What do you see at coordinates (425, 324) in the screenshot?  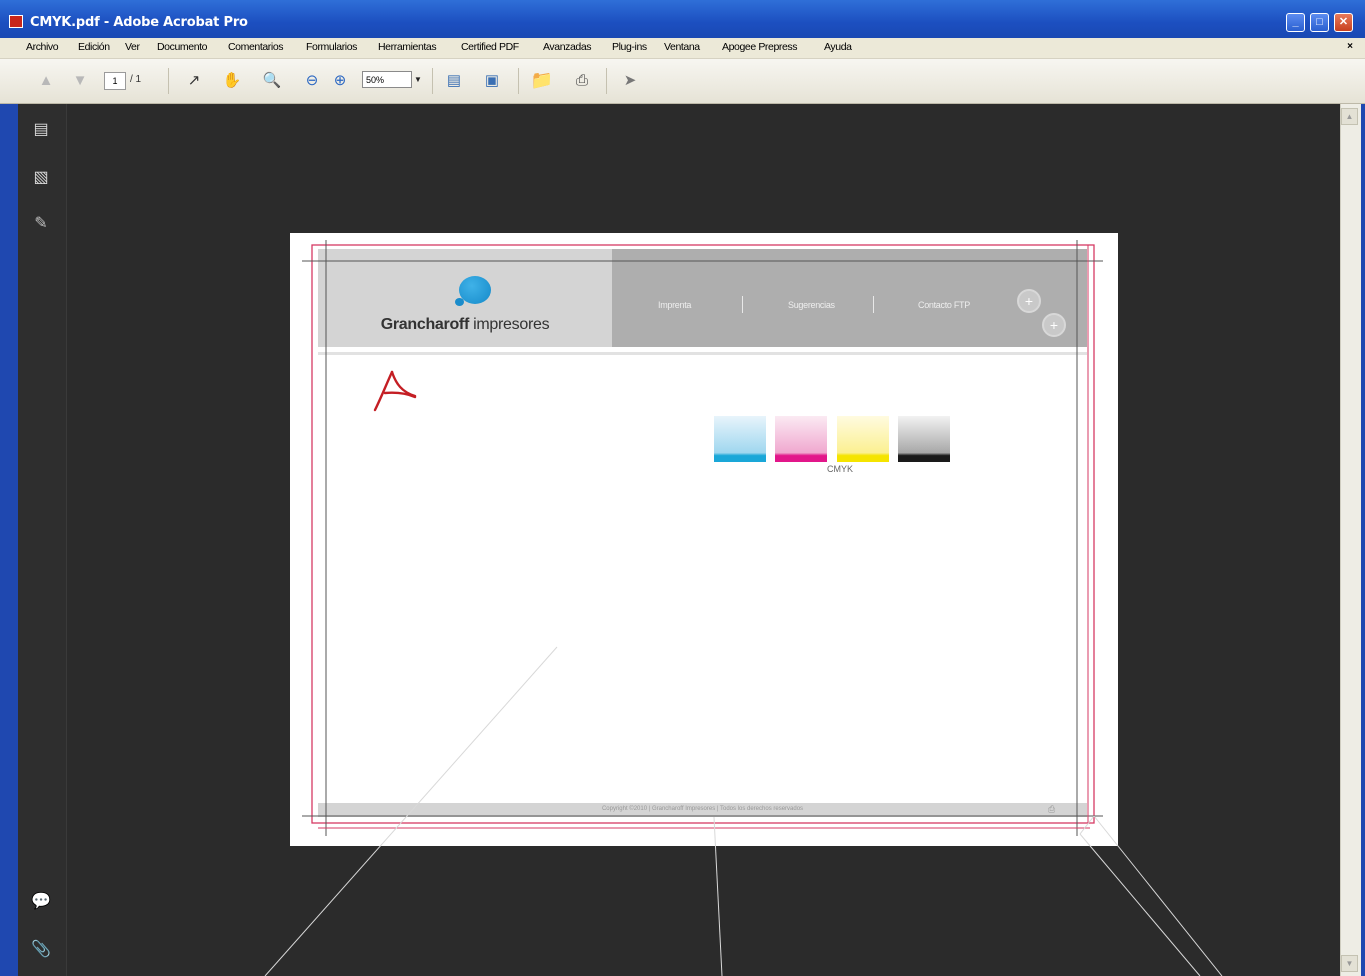 I see `brand-name-bold: Grancharoff` at bounding box center [425, 324].